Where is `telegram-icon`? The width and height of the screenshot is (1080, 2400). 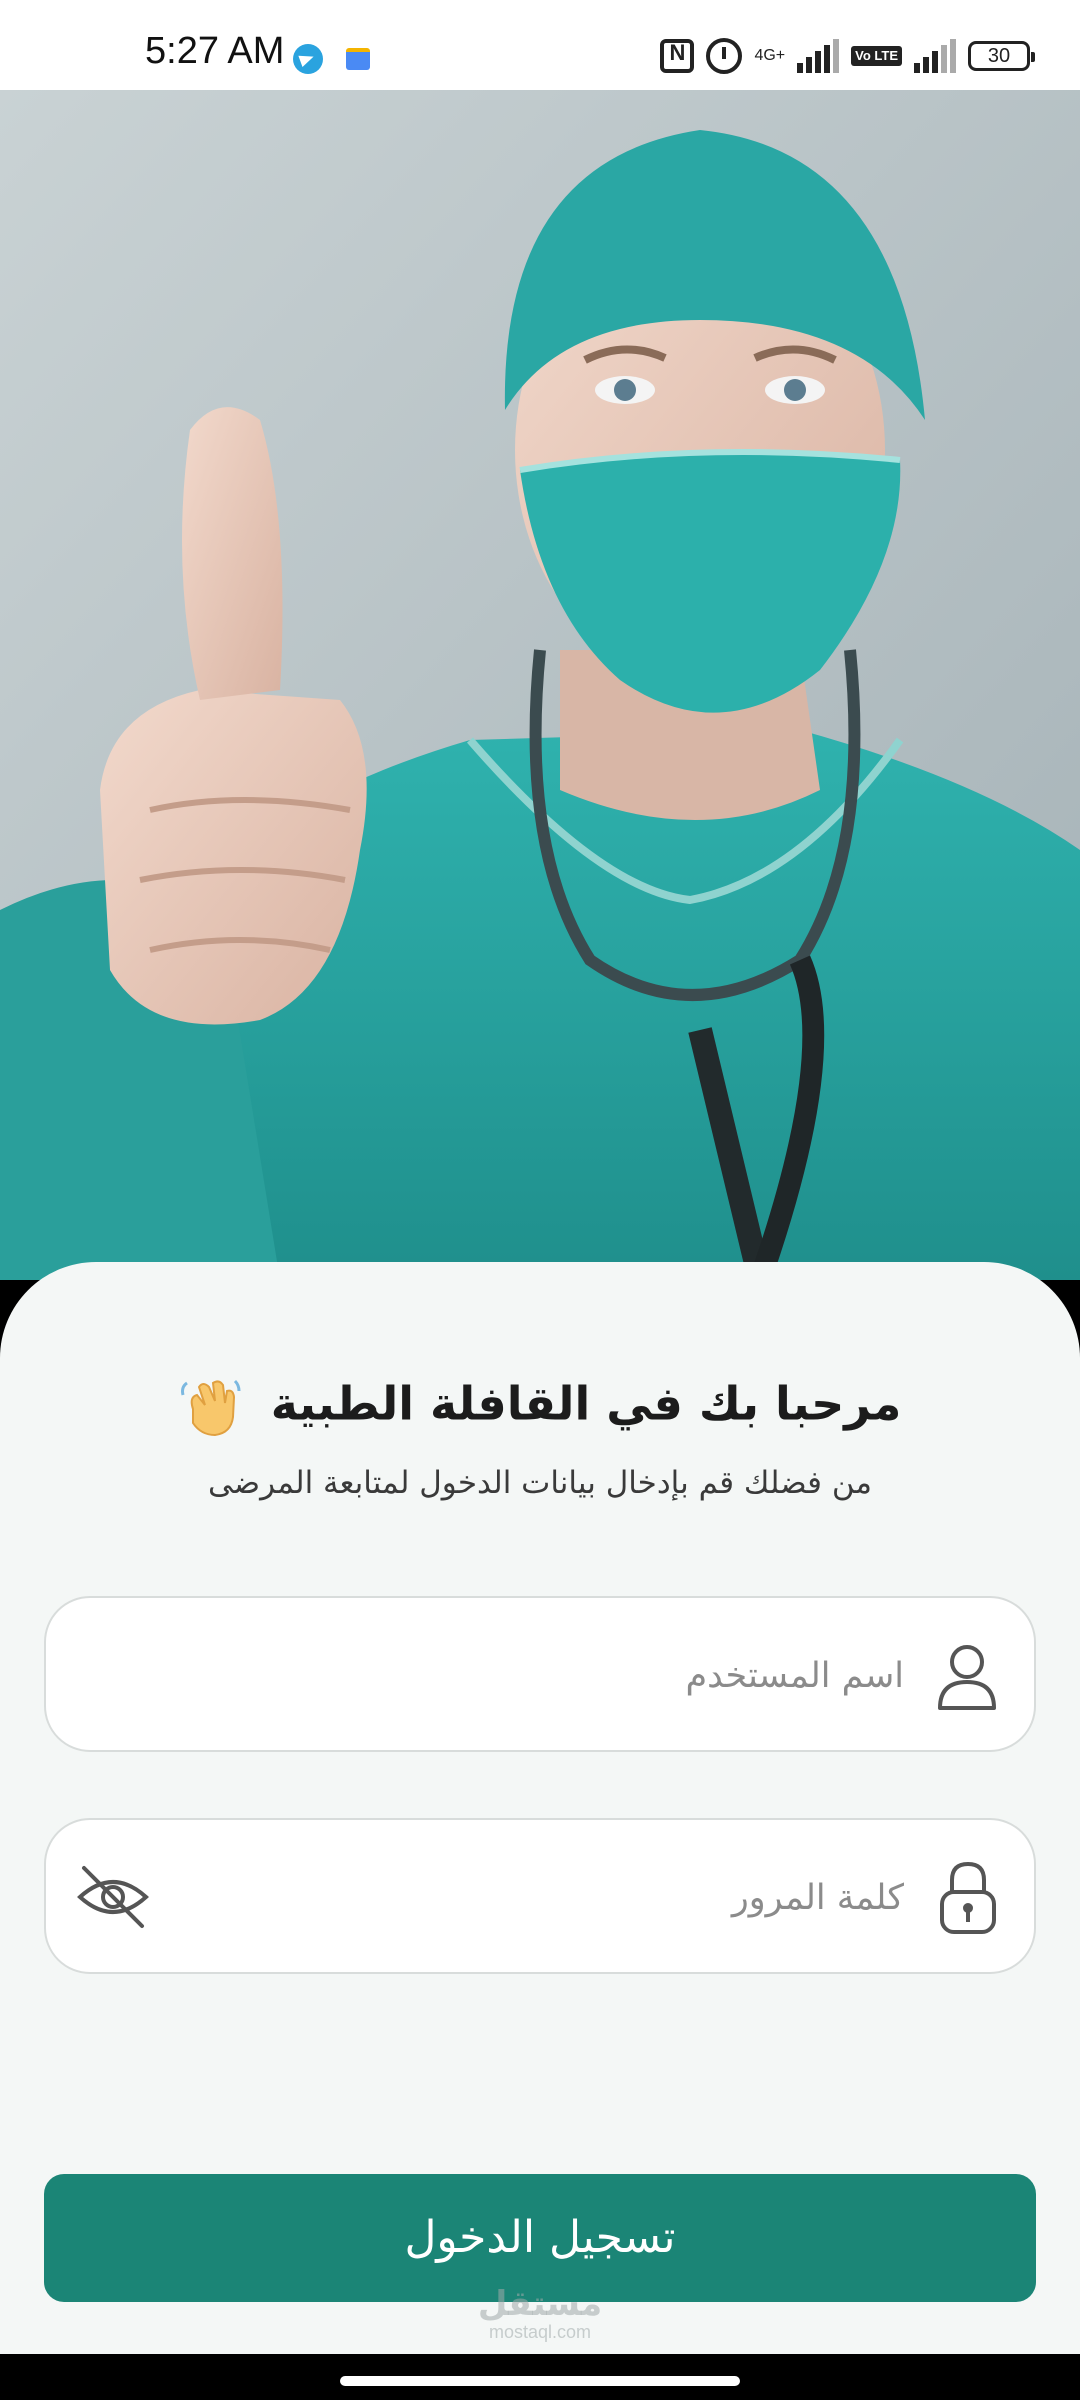
telegram-icon is located at coordinates (308, 59).